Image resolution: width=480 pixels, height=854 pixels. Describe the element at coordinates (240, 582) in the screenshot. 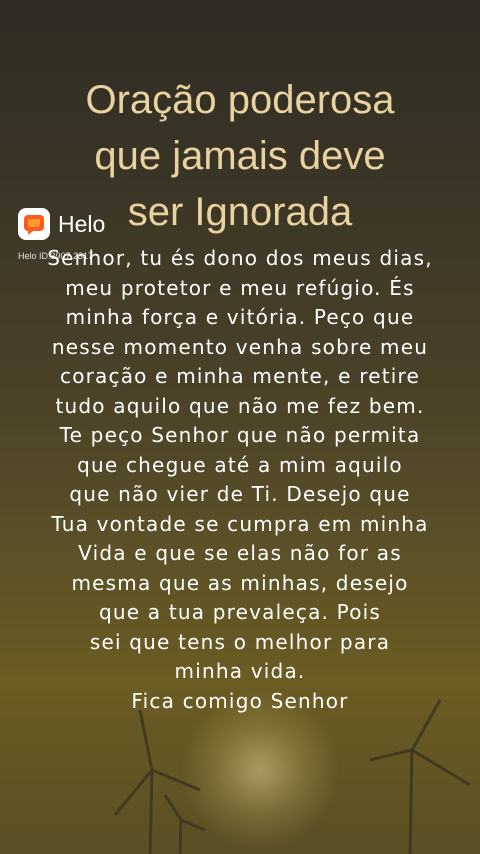

I see `prayer-line: mesma que as minhas, desejo` at that location.